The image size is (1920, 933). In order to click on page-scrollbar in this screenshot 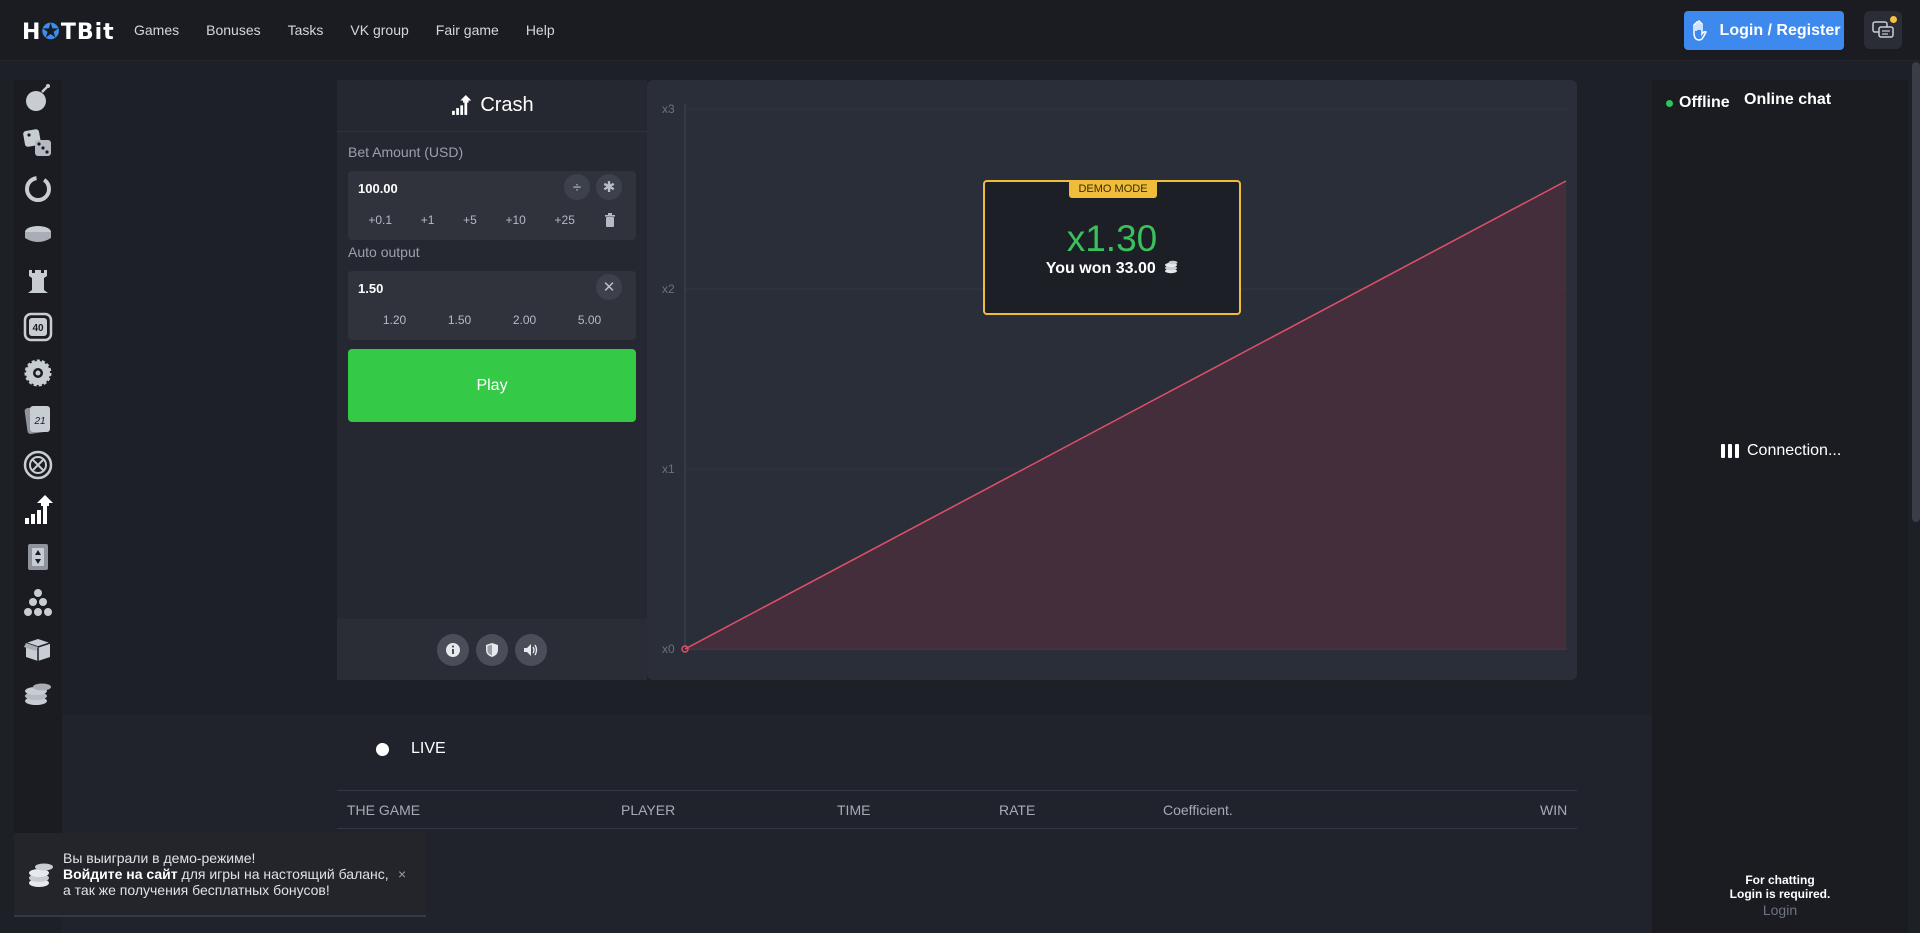, I will do `click(1916, 292)`.